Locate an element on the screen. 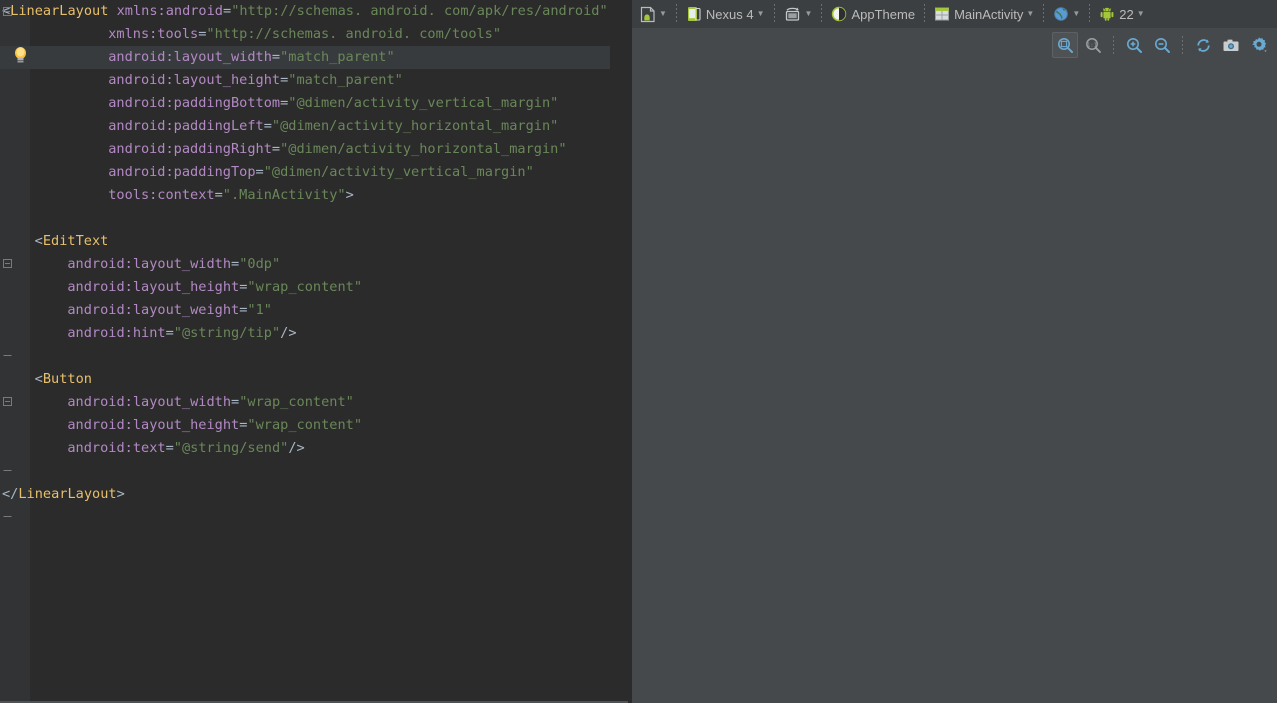 This screenshot has height=703, width=1277. android-robot-icon is located at coordinates (1107, 14).